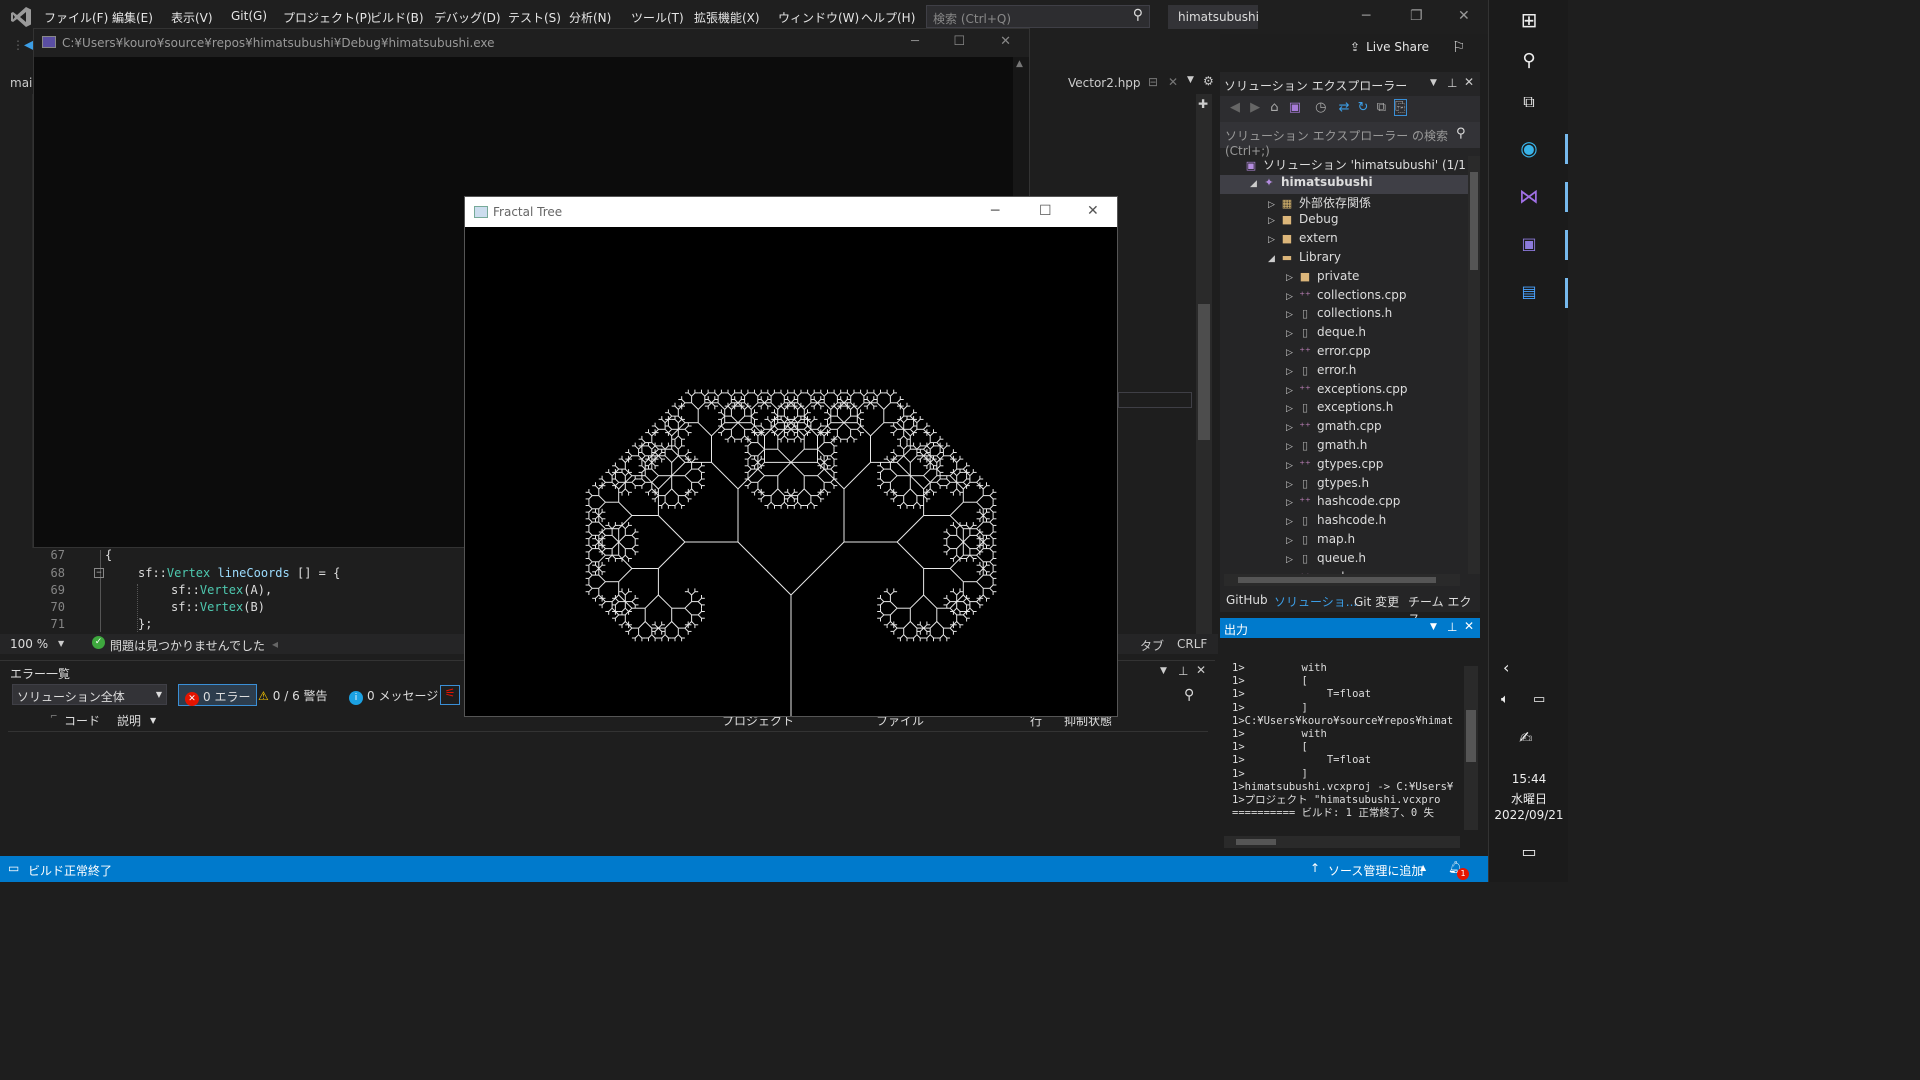 This screenshot has width=1920, height=1080. Describe the element at coordinates (1344, 221) in the screenshot. I see `tree-item: ▷ ■ Debug` at that location.